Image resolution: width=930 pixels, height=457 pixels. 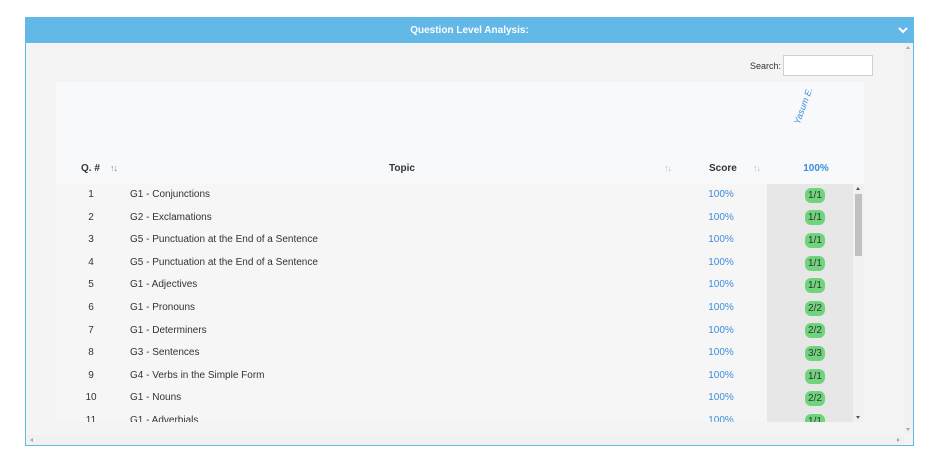 I want to click on topic-name: G1 - Nouns, so click(x=156, y=398).